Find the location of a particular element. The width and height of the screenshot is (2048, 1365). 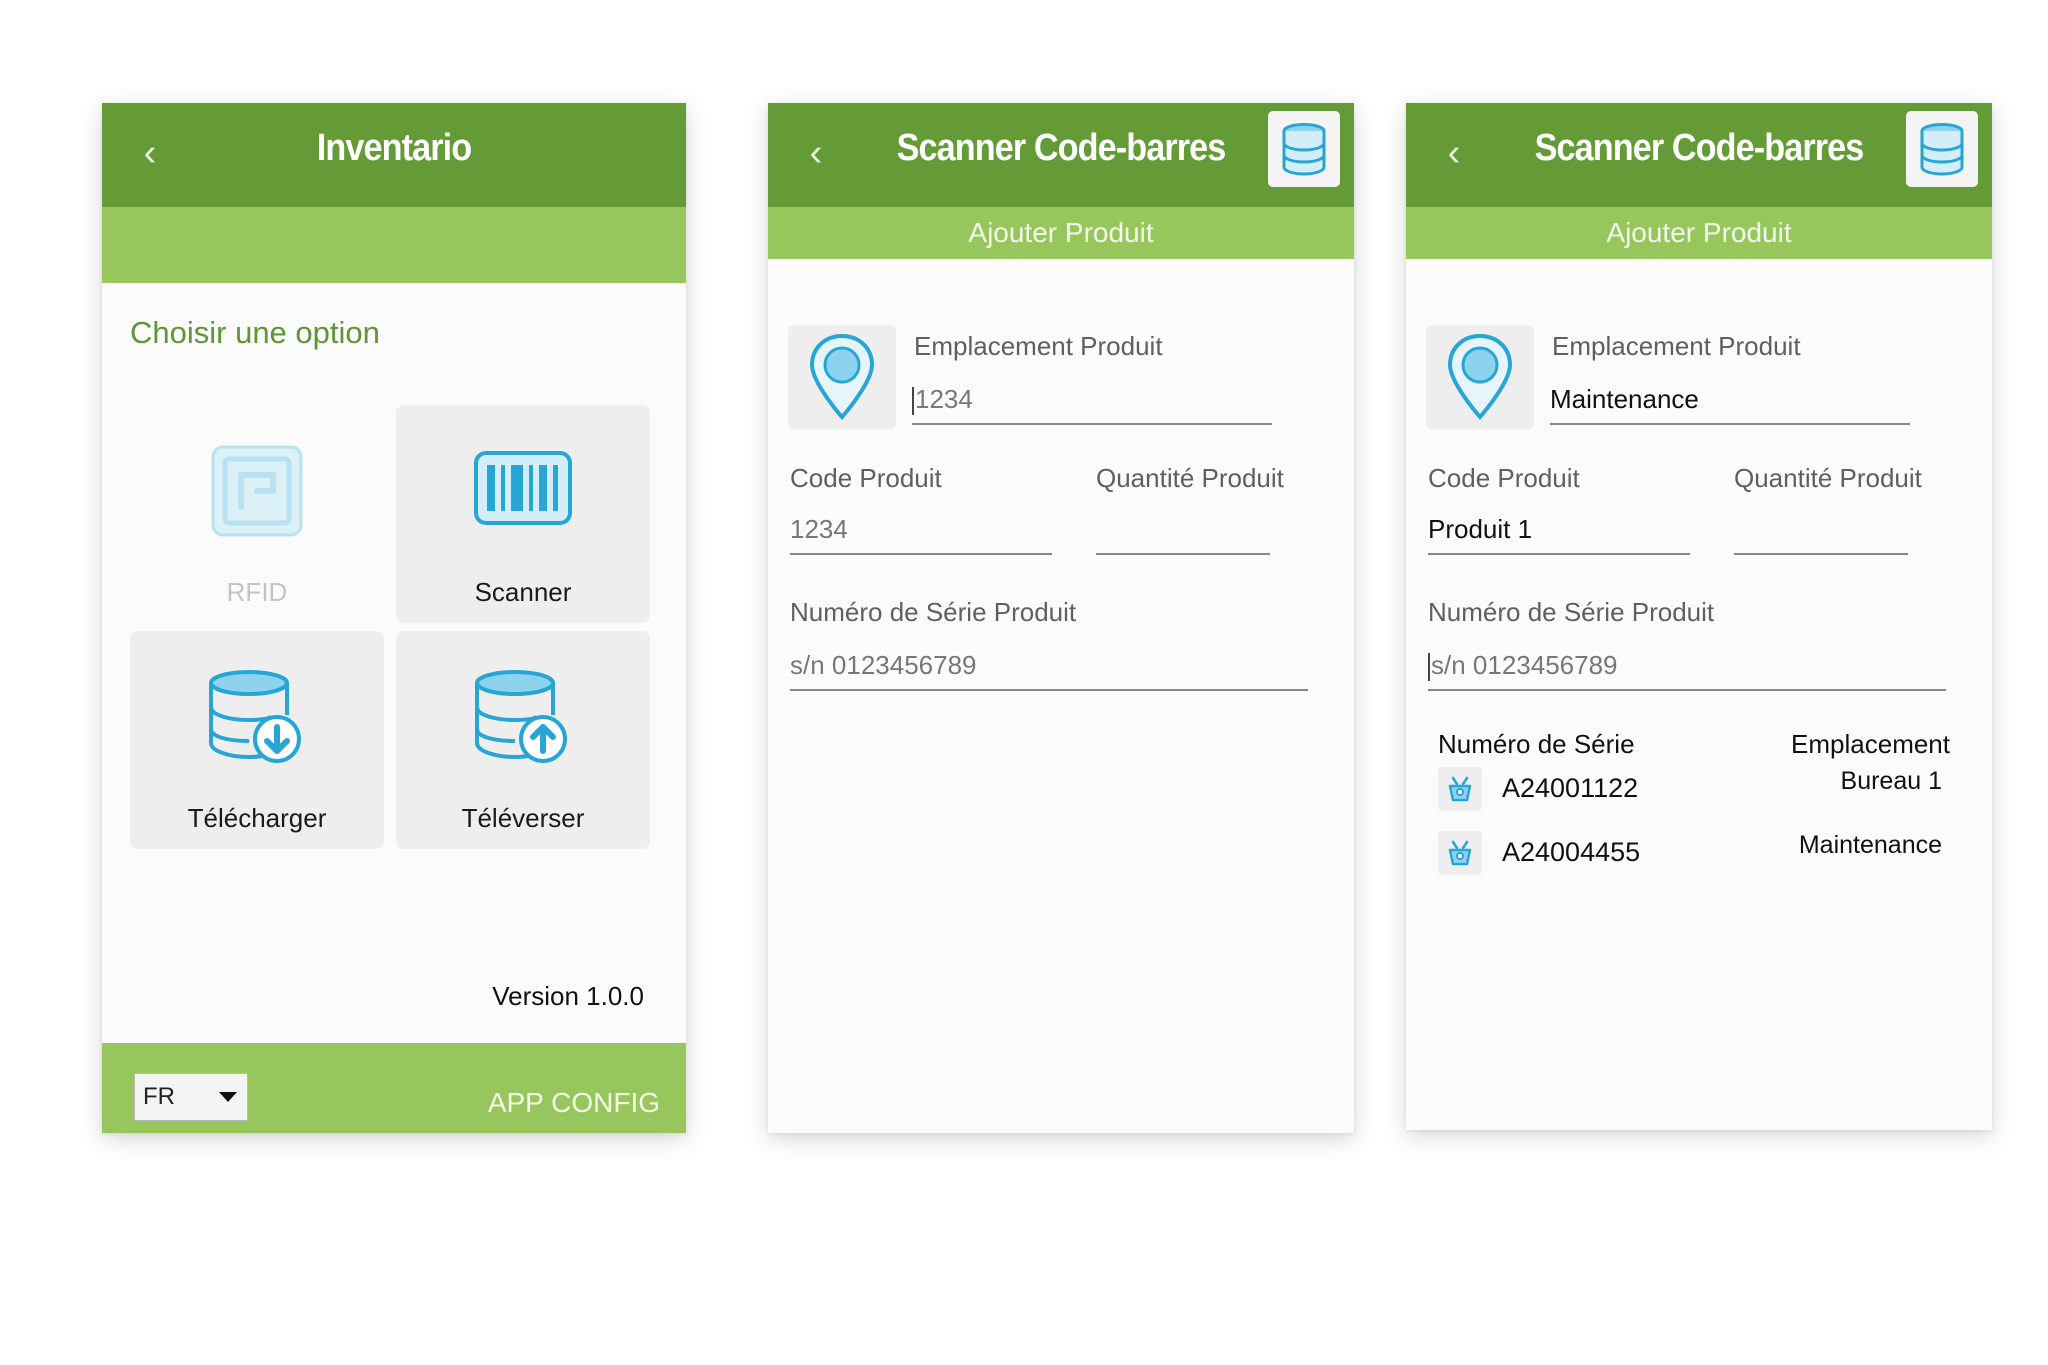

upload-label: Téléverser is located at coordinates (523, 818).